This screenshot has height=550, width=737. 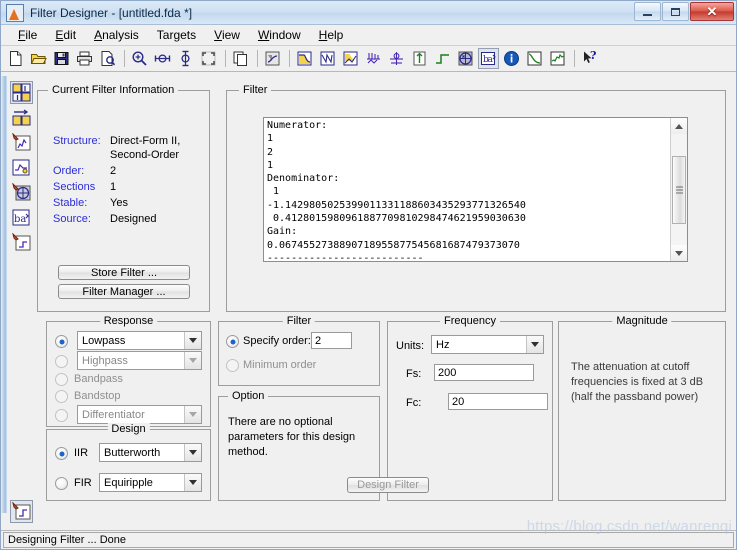 I want to click on radio-bandpass, so click(x=61, y=379).